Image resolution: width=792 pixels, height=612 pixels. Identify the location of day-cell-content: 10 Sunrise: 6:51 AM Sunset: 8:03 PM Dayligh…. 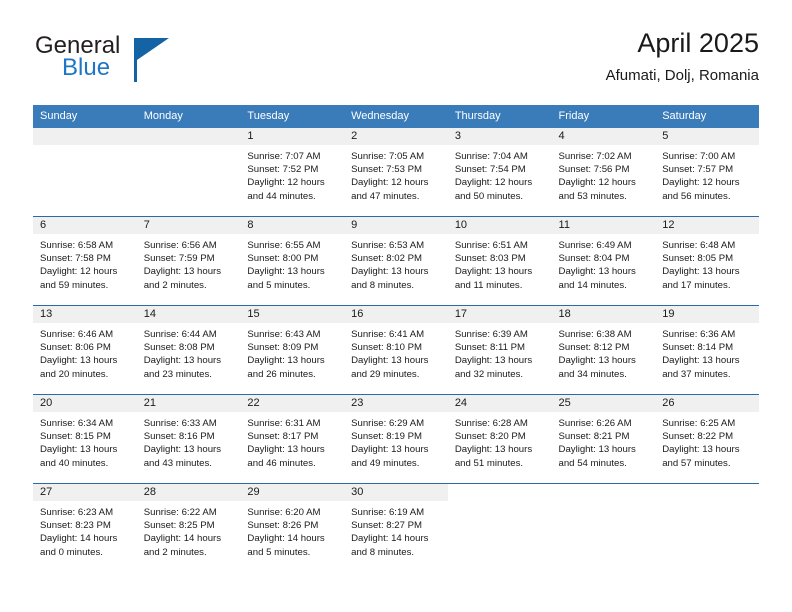
(499, 261).